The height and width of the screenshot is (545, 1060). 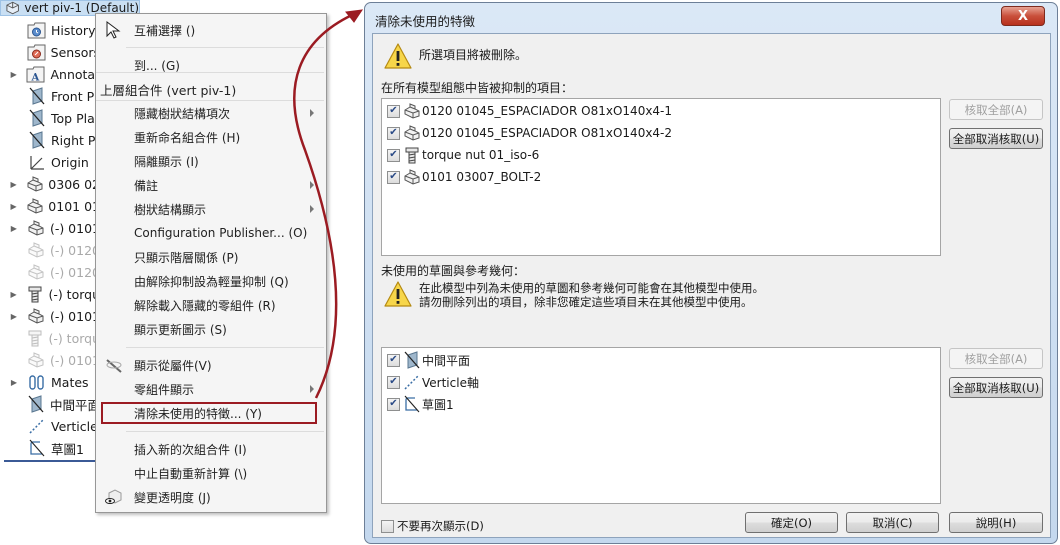 What do you see at coordinates (398, 56) in the screenshot?
I see `warning-icon` at bounding box center [398, 56].